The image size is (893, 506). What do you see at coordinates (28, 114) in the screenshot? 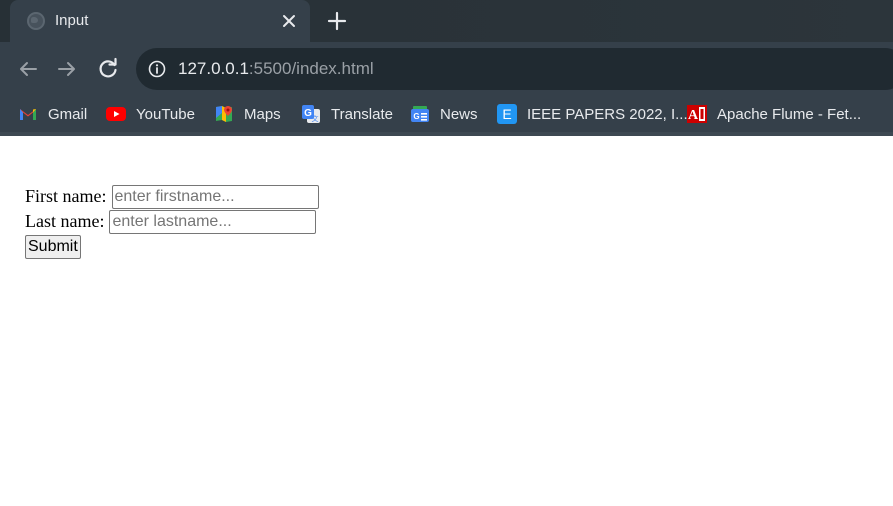
I see `gmail-icon` at bounding box center [28, 114].